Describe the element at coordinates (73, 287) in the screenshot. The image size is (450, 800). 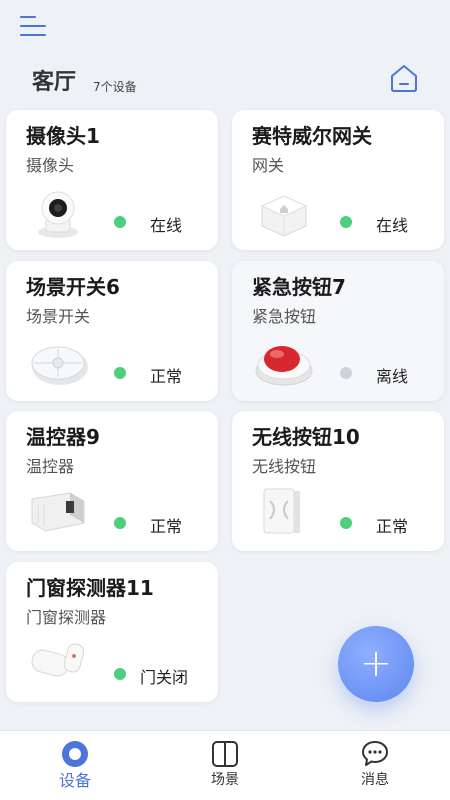
I see `device-name: 场景开关6` at that location.